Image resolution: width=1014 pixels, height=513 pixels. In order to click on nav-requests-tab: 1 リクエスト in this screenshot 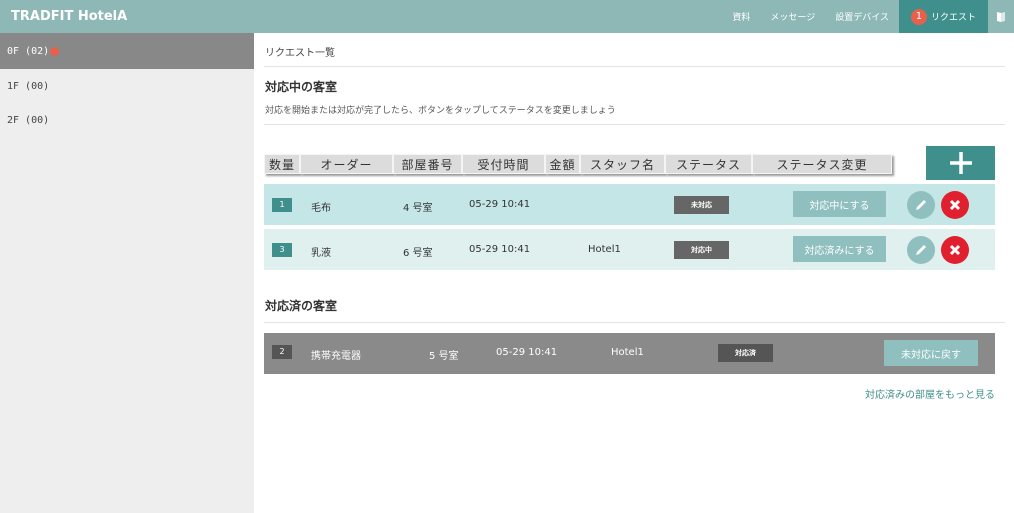, I will do `click(943, 16)`.